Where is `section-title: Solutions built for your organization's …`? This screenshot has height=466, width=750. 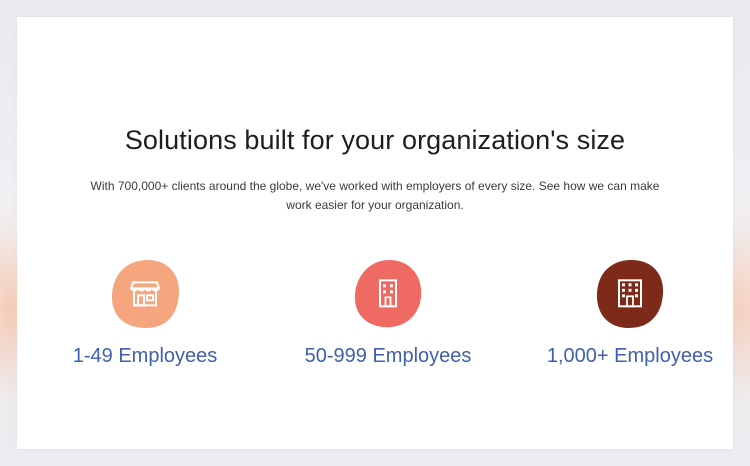
section-title: Solutions built for your organization's … is located at coordinates (375, 140).